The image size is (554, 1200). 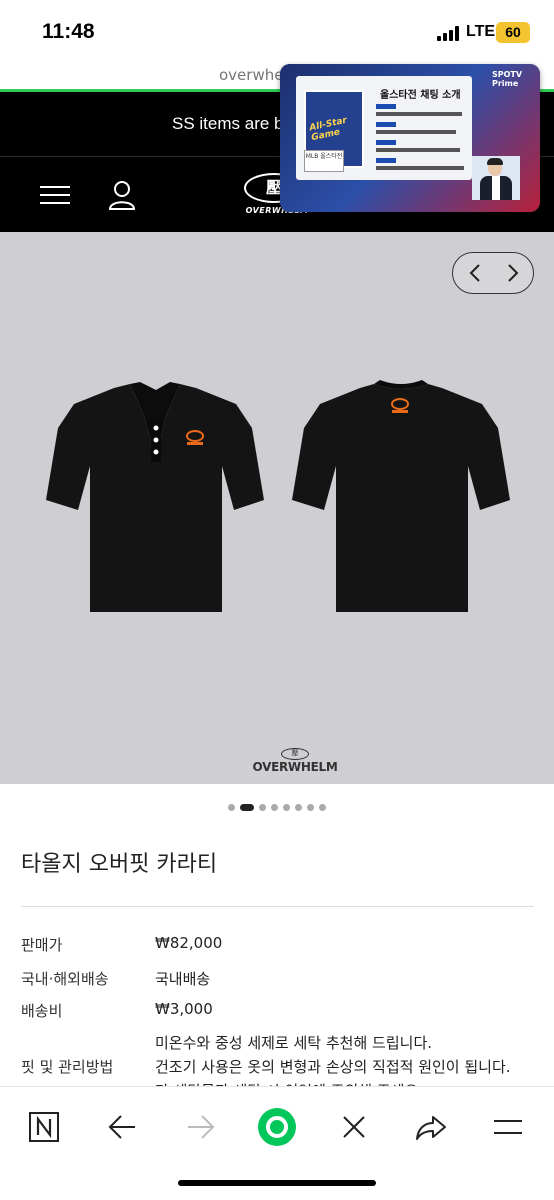 What do you see at coordinates (277, 1183) in the screenshot?
I see `home-indicator` at bounding box center [277, 1183].